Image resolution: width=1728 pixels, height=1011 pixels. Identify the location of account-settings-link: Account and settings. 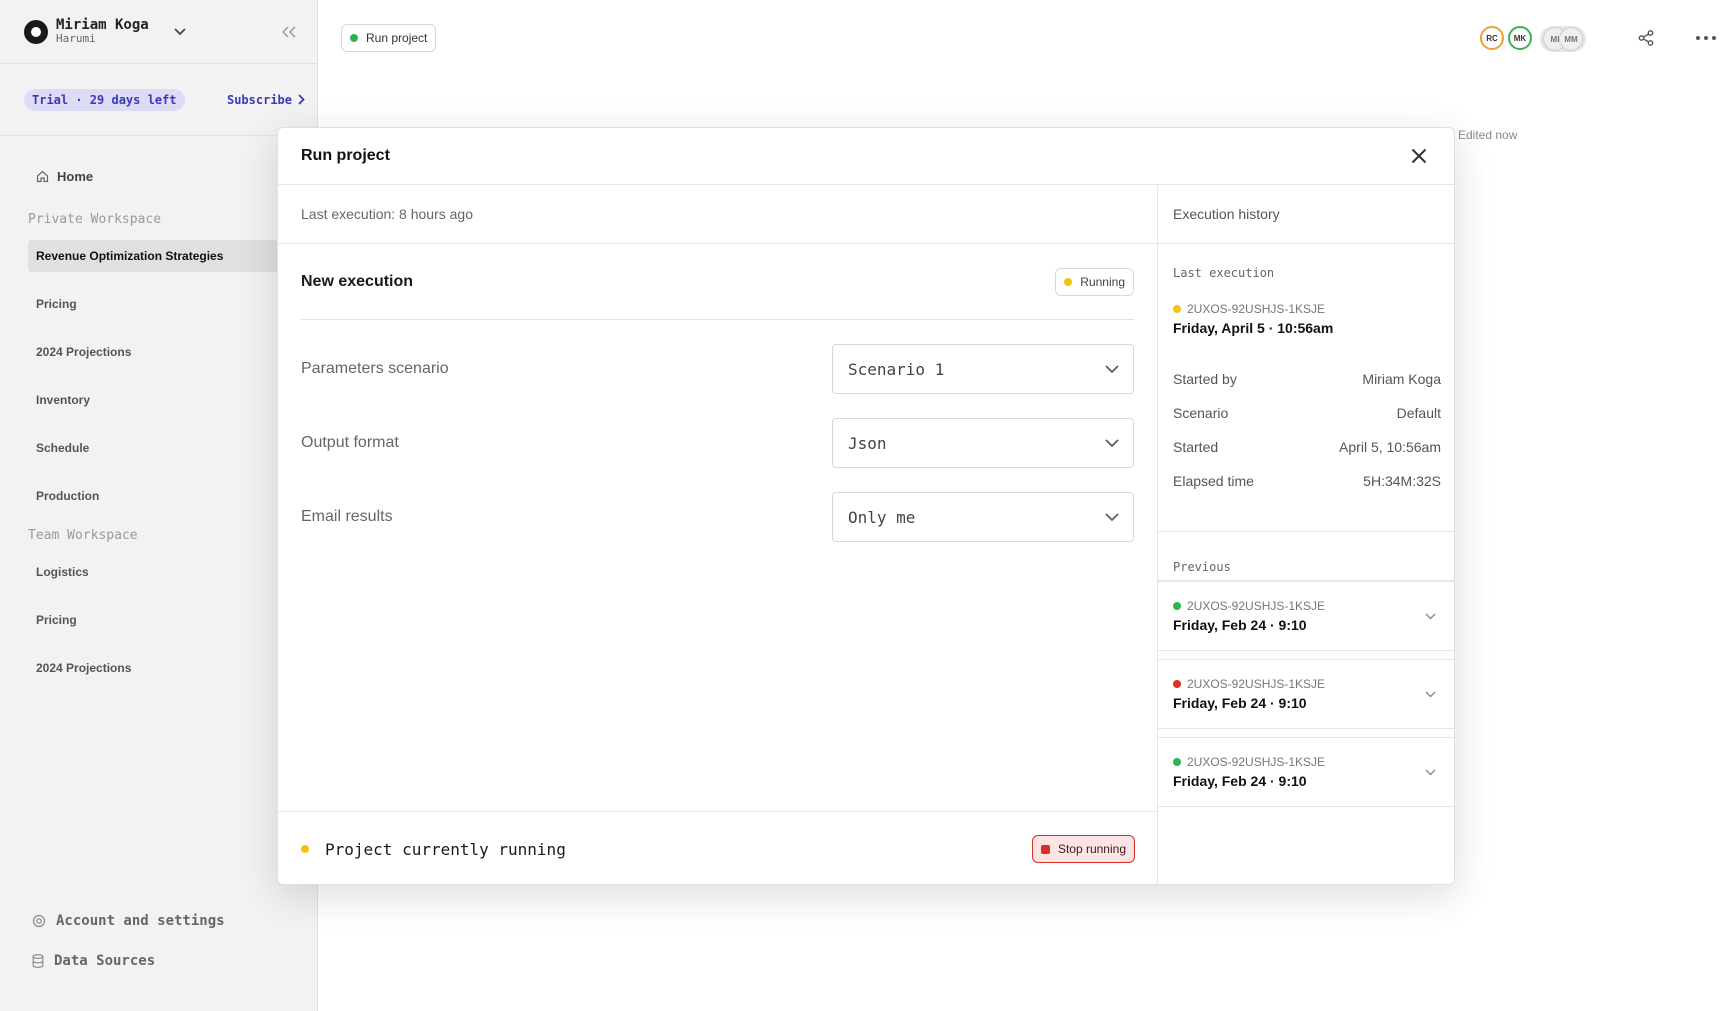
(128, 921).